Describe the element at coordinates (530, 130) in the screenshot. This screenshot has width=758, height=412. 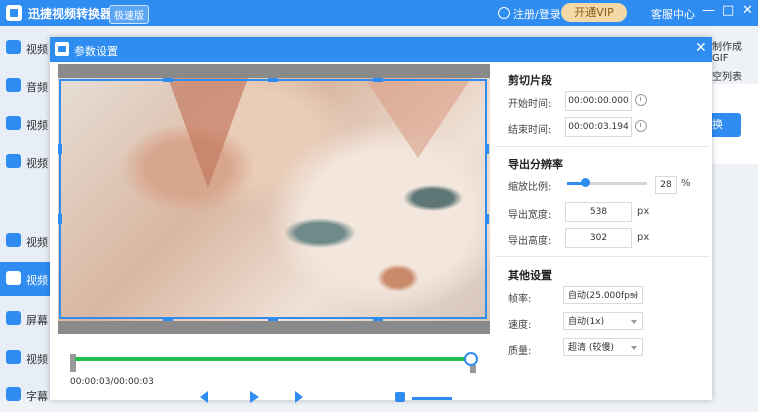
I see `end-time-label: 结束时间:` at that location.